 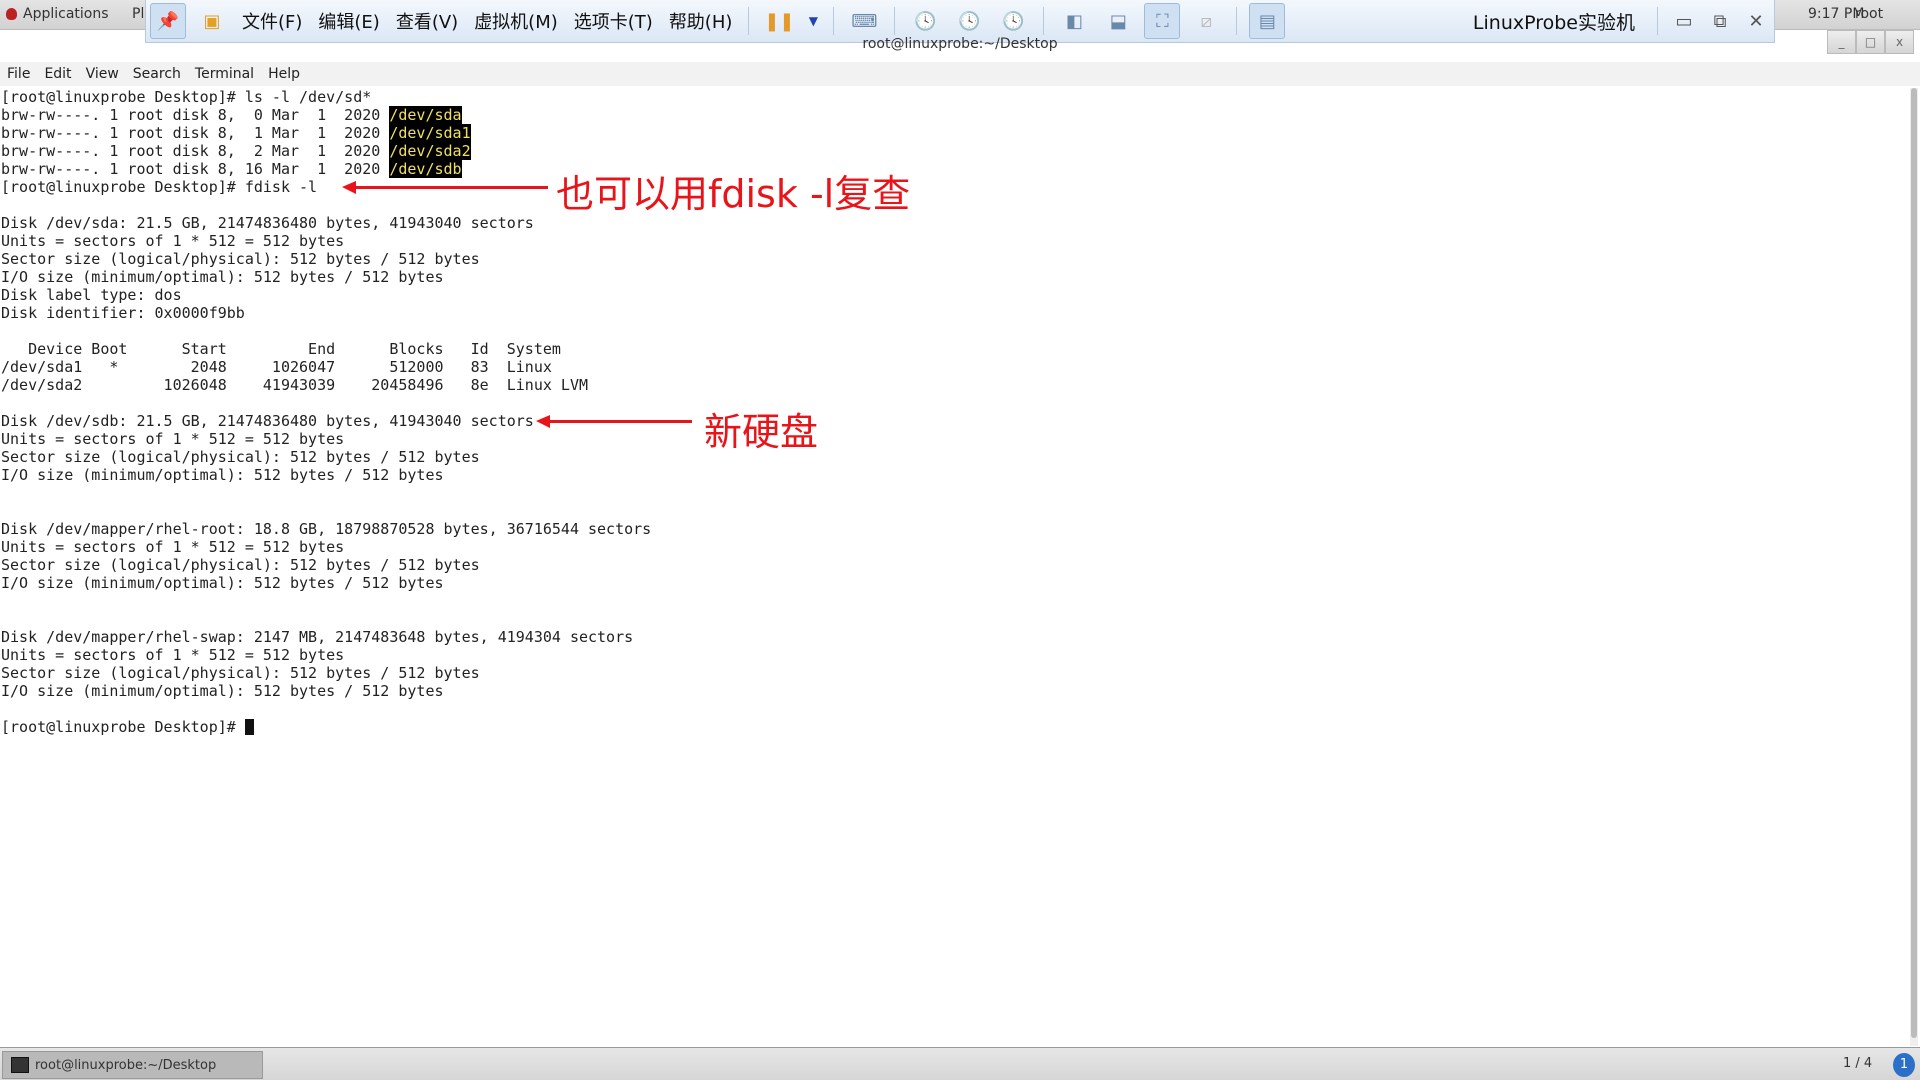 I want to click on terminal-line: Device Boot Start End Blocks Id System, so click(x=326, y=349).